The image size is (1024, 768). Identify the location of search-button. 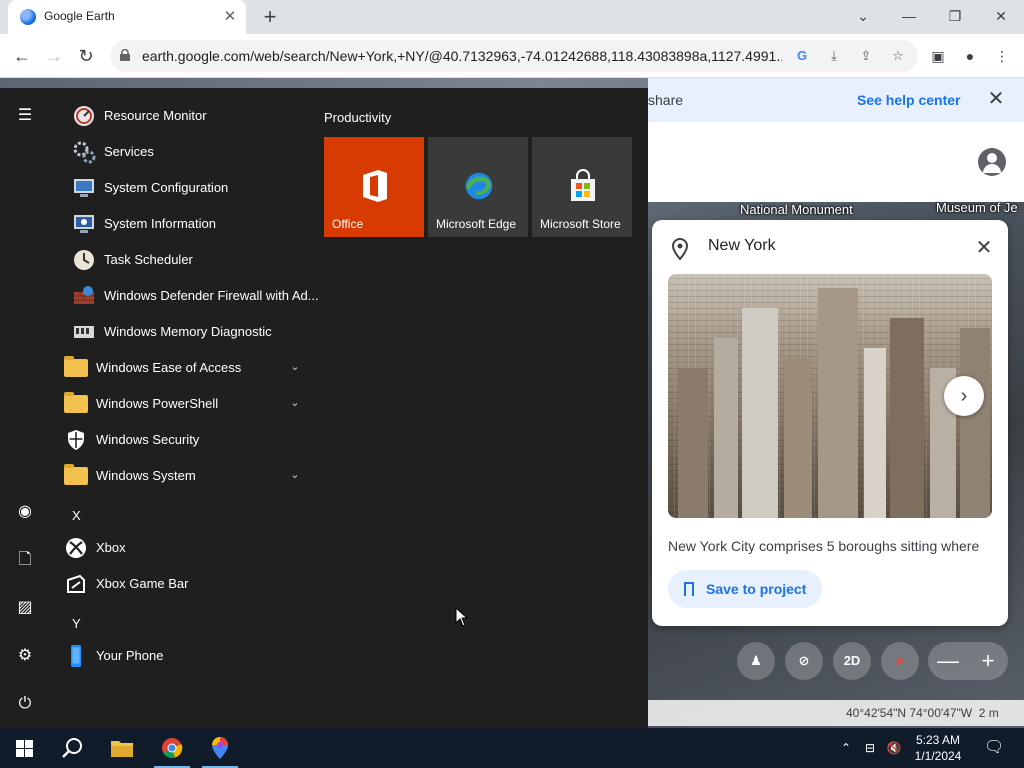
(72, 748).